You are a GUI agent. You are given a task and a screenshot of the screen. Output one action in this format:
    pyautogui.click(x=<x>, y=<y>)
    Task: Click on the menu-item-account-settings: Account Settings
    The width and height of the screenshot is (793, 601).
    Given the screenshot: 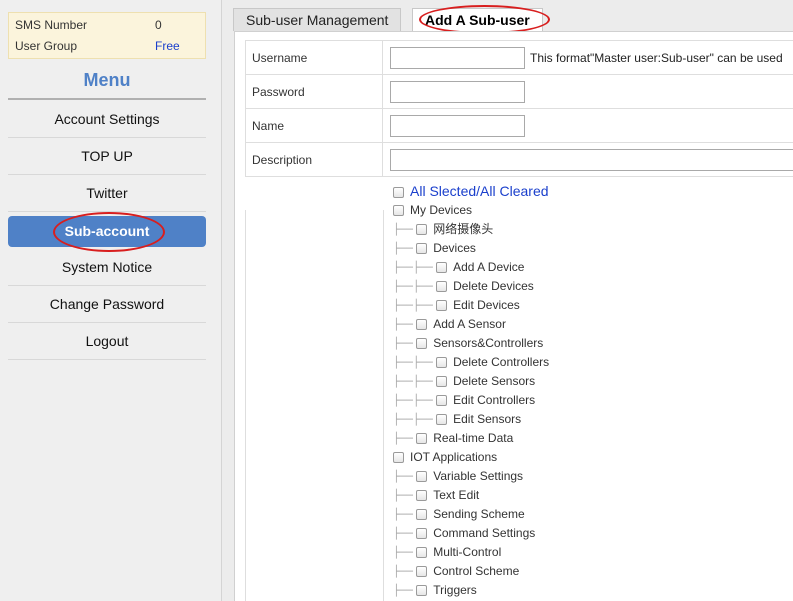 What is the action you would take?
    pyautogui.click(x=107, y=119)
    